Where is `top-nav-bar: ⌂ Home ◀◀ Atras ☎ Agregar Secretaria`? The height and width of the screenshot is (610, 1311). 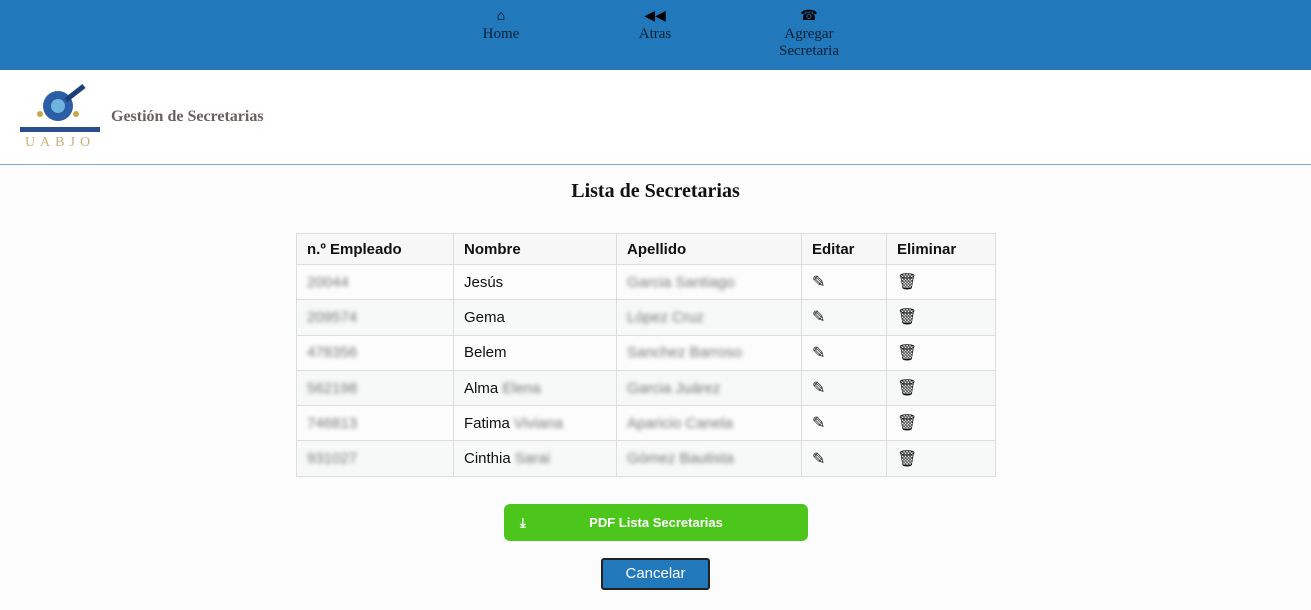
top-nav-bar: ⌂ Home ◀◀ Atras ☎ Agregar Secretaria is located at coordinates (655, 35).